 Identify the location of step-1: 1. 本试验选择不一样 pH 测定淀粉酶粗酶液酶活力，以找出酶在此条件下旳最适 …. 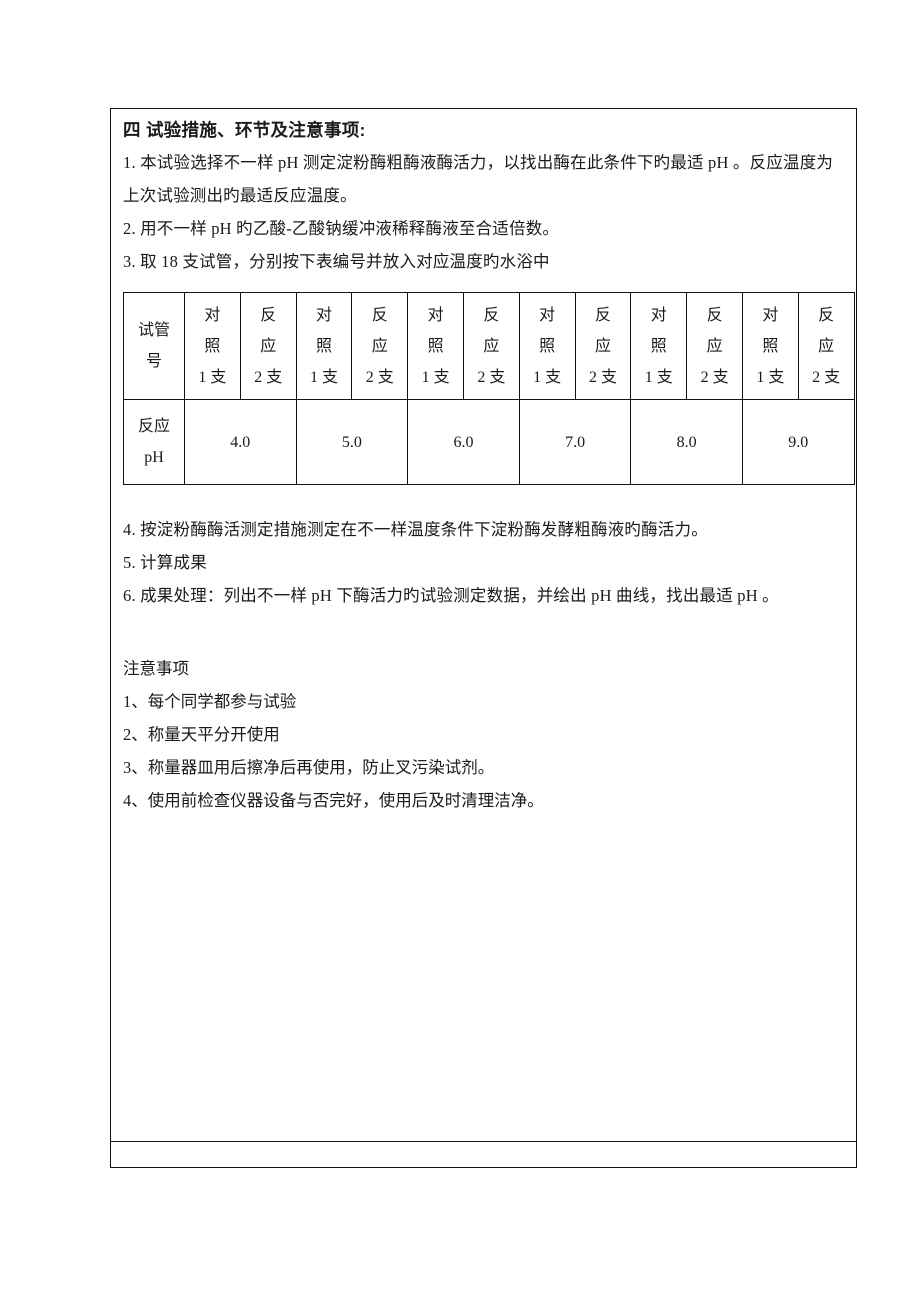
(478, 179).